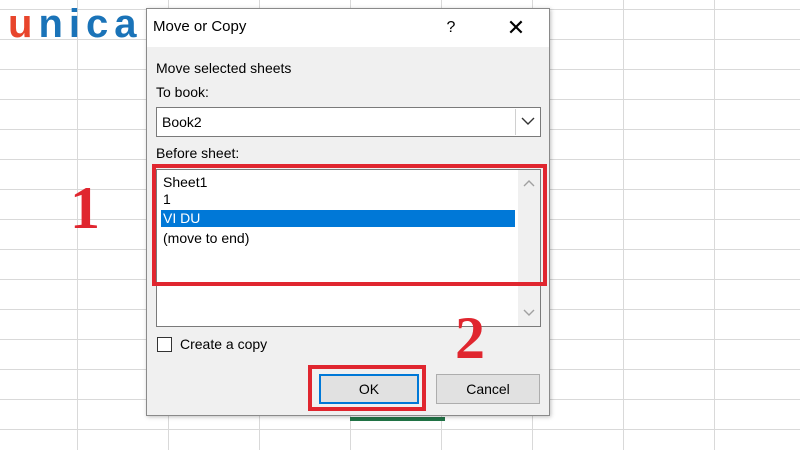  Describe the element at coordinates (164, 344) in the screenshot. I see `create-copy-checkbox` at that location.